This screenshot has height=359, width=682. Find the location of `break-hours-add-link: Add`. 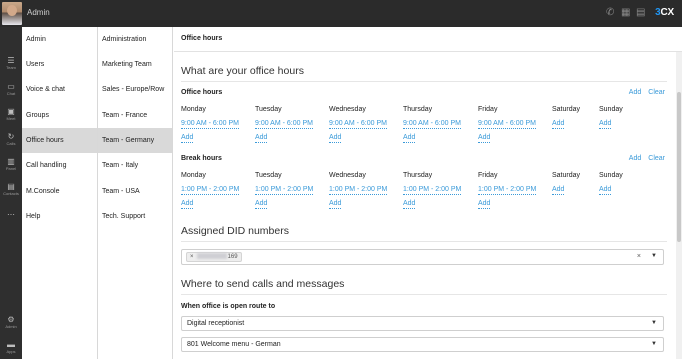

break-hours-add-link: Add is located at coordinates (635, 158).